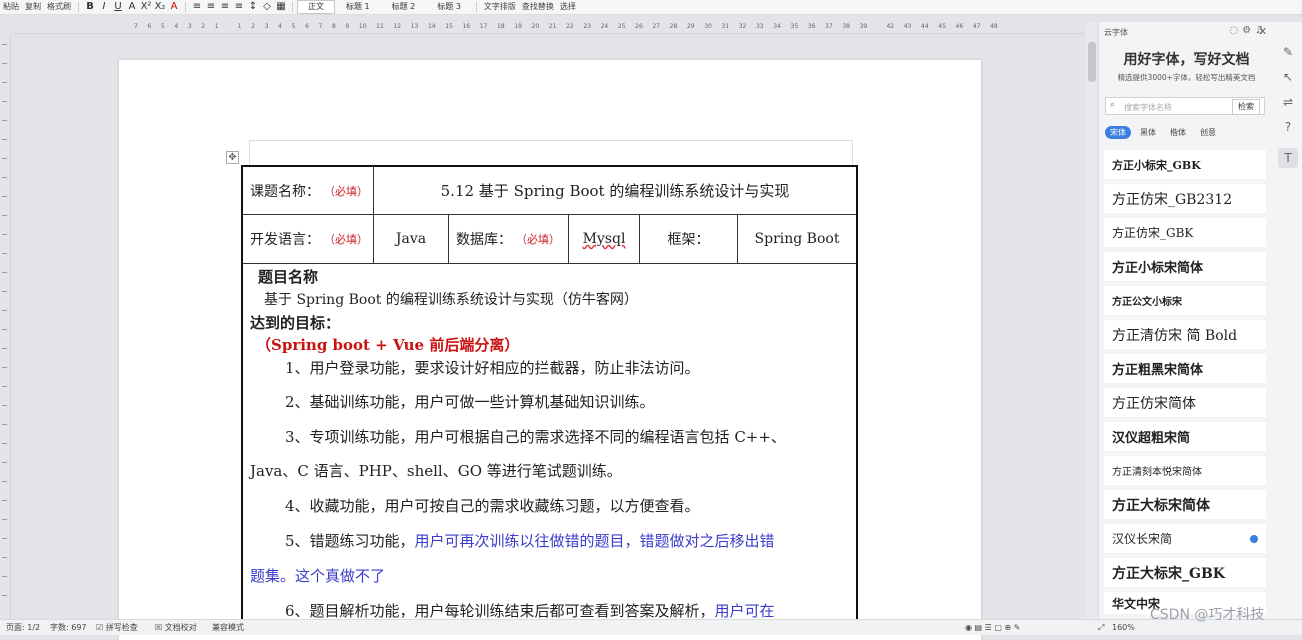  What do you see at coordinates (295, 323) in the screenshot?
I see `goal-label: 达到的目标：` at bounding box center [295, 323].